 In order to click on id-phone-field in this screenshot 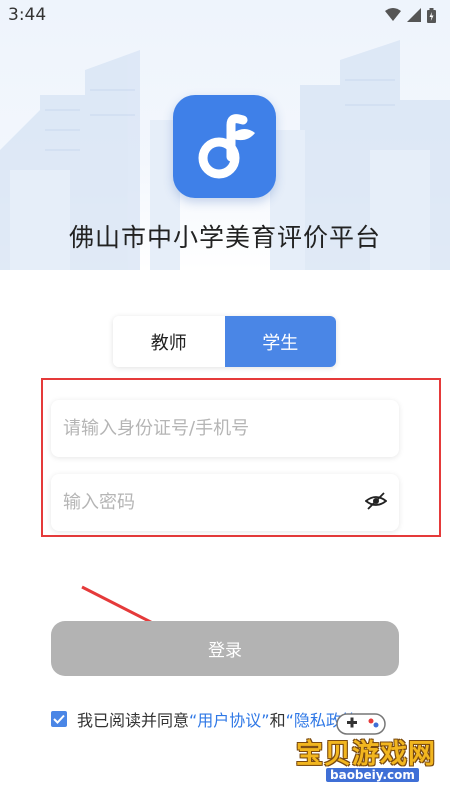, I will do `click(225, 428)`.